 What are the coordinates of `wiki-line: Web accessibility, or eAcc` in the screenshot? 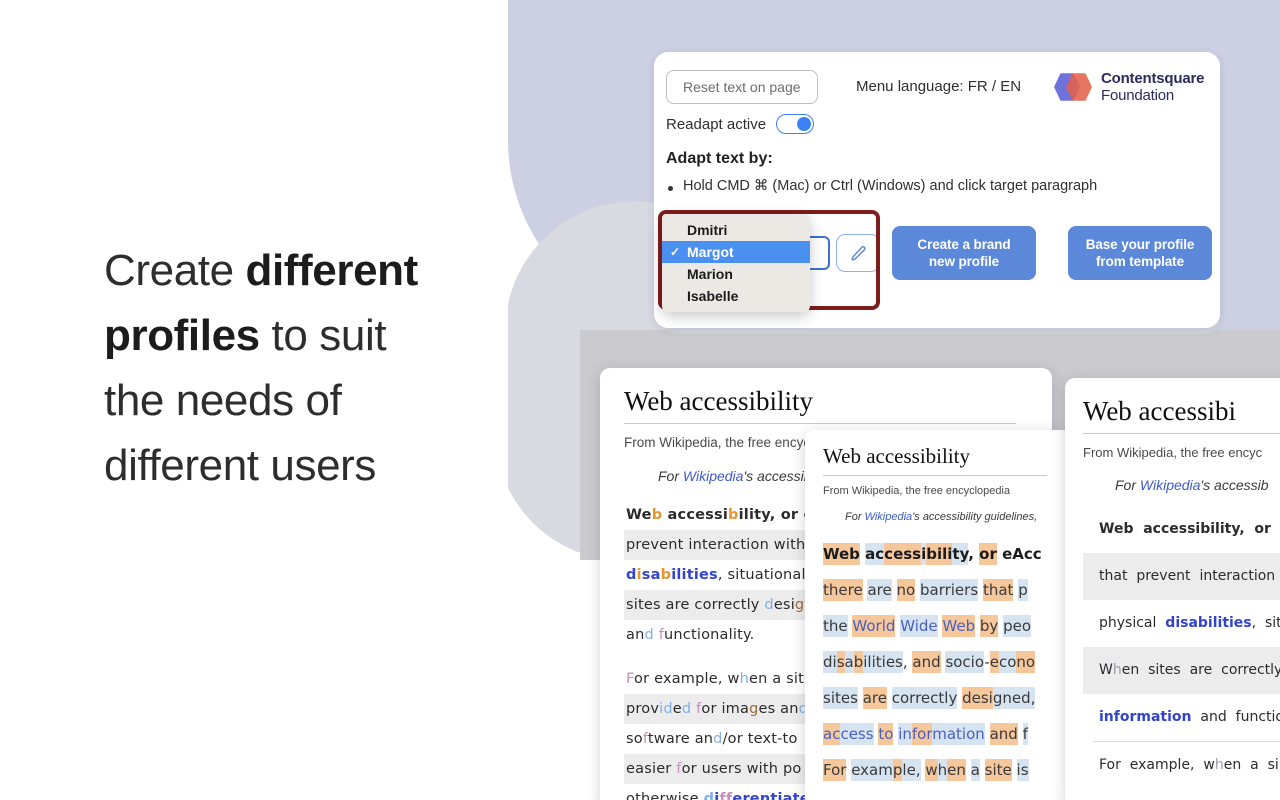 It's located at (932, 554).